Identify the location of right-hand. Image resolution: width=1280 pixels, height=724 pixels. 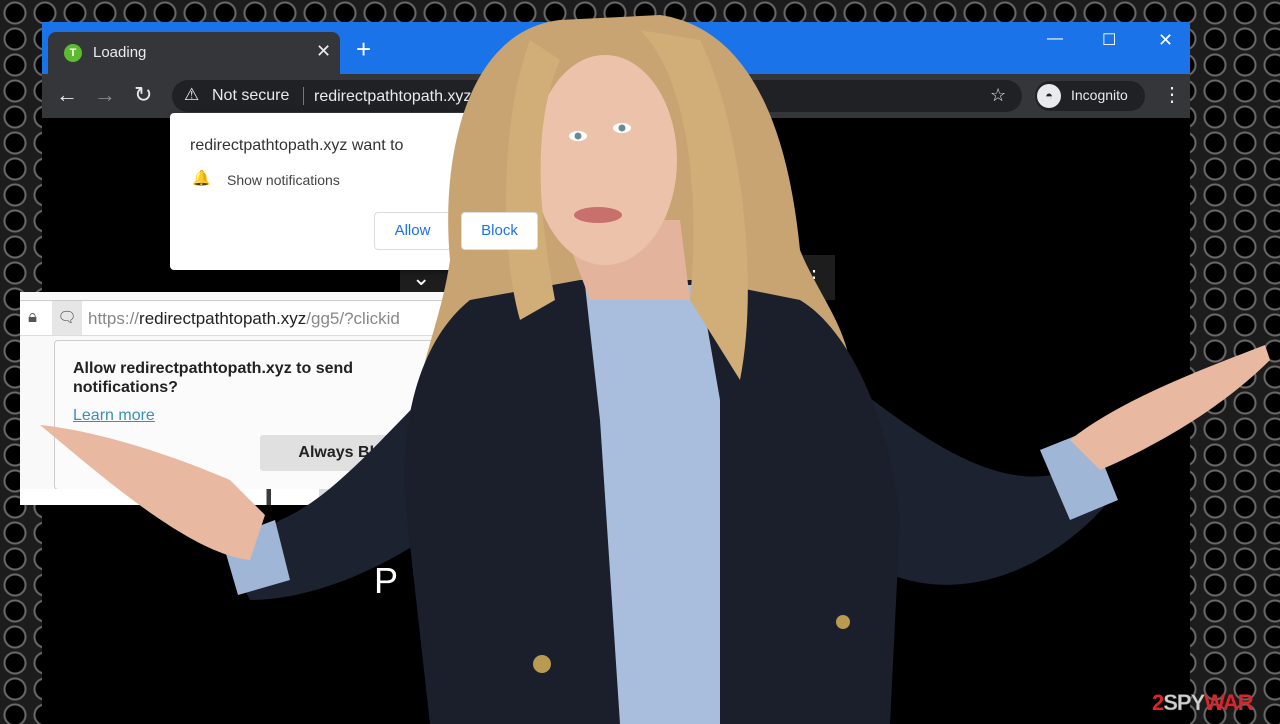
(1170, 407).